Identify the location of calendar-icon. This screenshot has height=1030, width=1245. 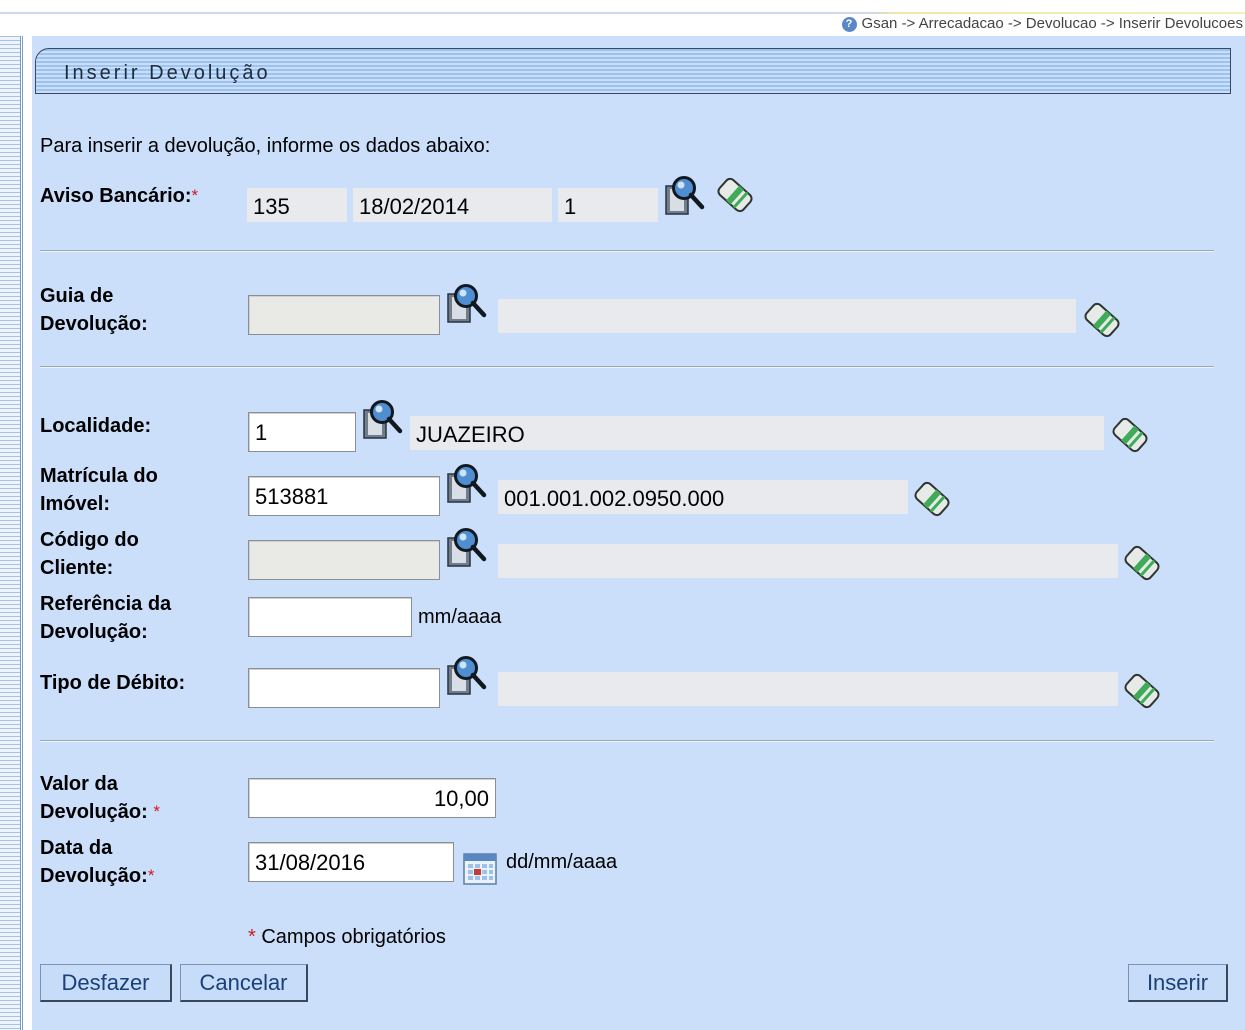
(480, 868).